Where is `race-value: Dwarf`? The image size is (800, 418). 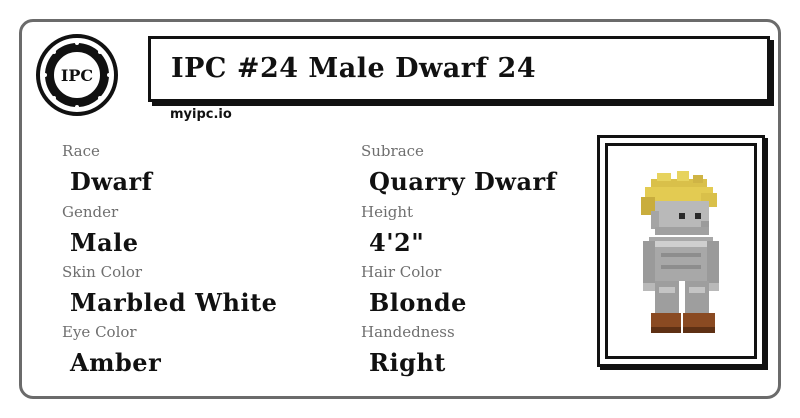 race-value: Dwarf is located at coordinates (111, 181).